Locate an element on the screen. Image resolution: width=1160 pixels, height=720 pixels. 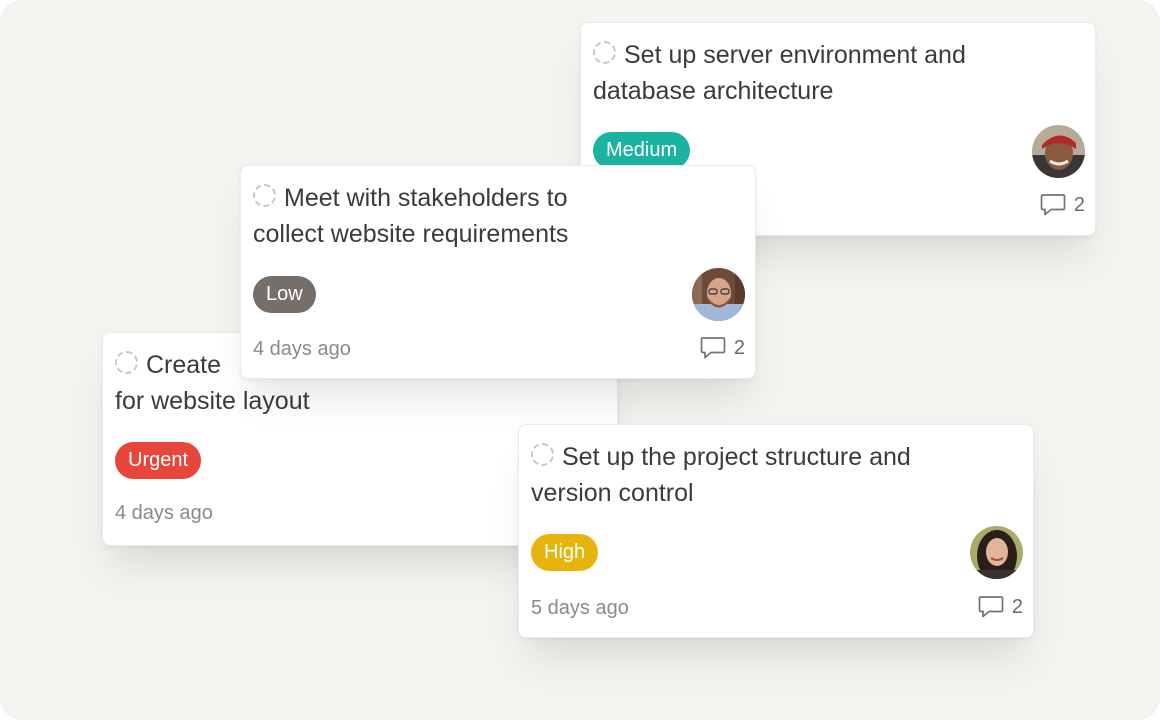
priority-badge: Medium is located at coordinates (642, 150).